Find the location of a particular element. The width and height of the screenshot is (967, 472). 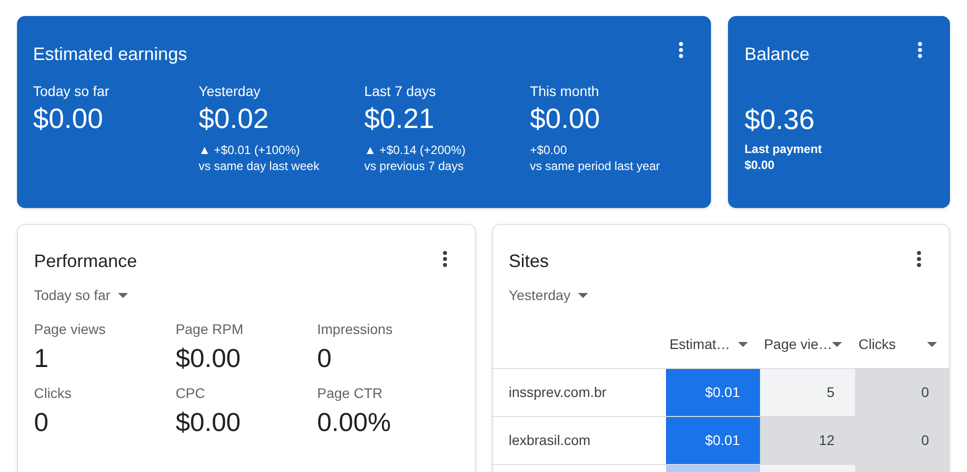

metric-value: 0.00% is located at coordinates (354, 422).